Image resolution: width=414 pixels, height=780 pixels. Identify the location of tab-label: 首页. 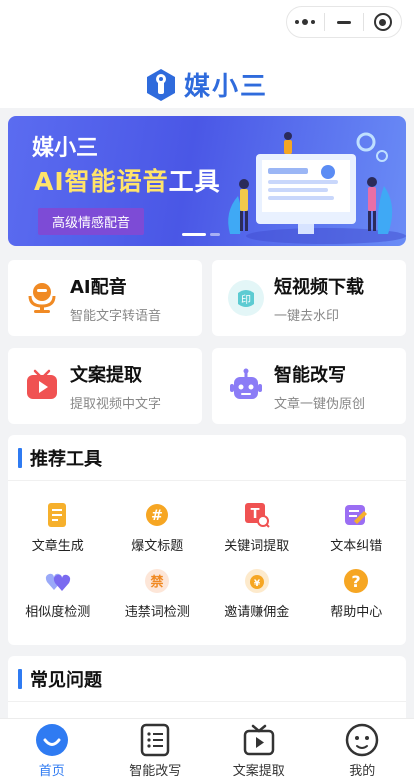
(51, 771).